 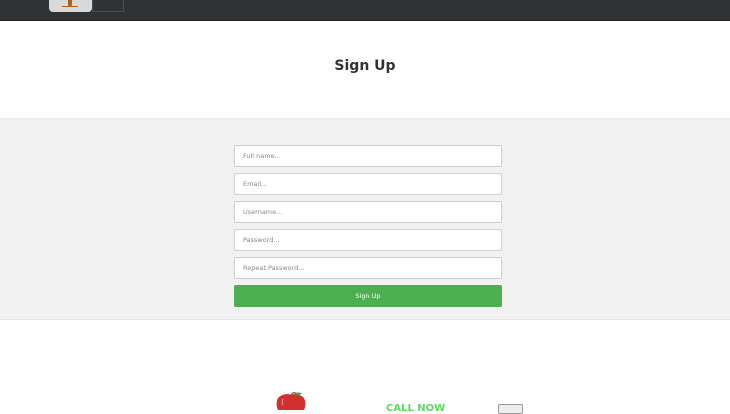 What do you see at coordinates (368, 240) in the screenshot?
I see `password-input` at bounding box center [368, 240].